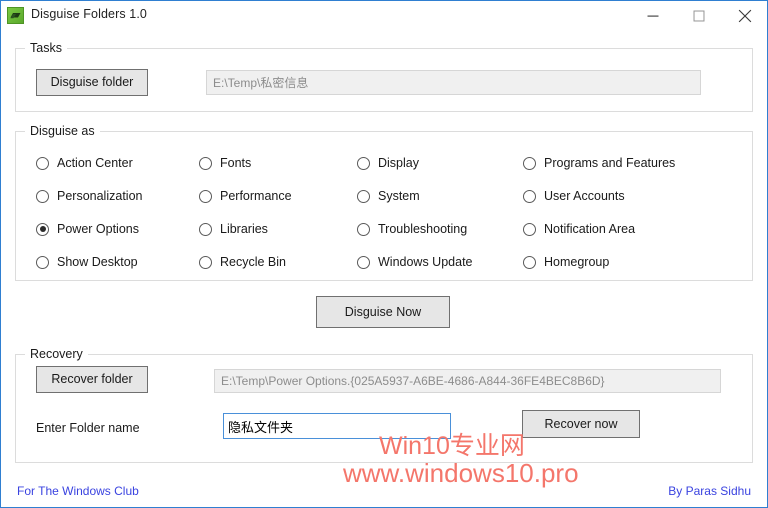 The width and height of the screenshot is (768, 508). I want to click on radio-label: Show Desktop, so click(97, 262).